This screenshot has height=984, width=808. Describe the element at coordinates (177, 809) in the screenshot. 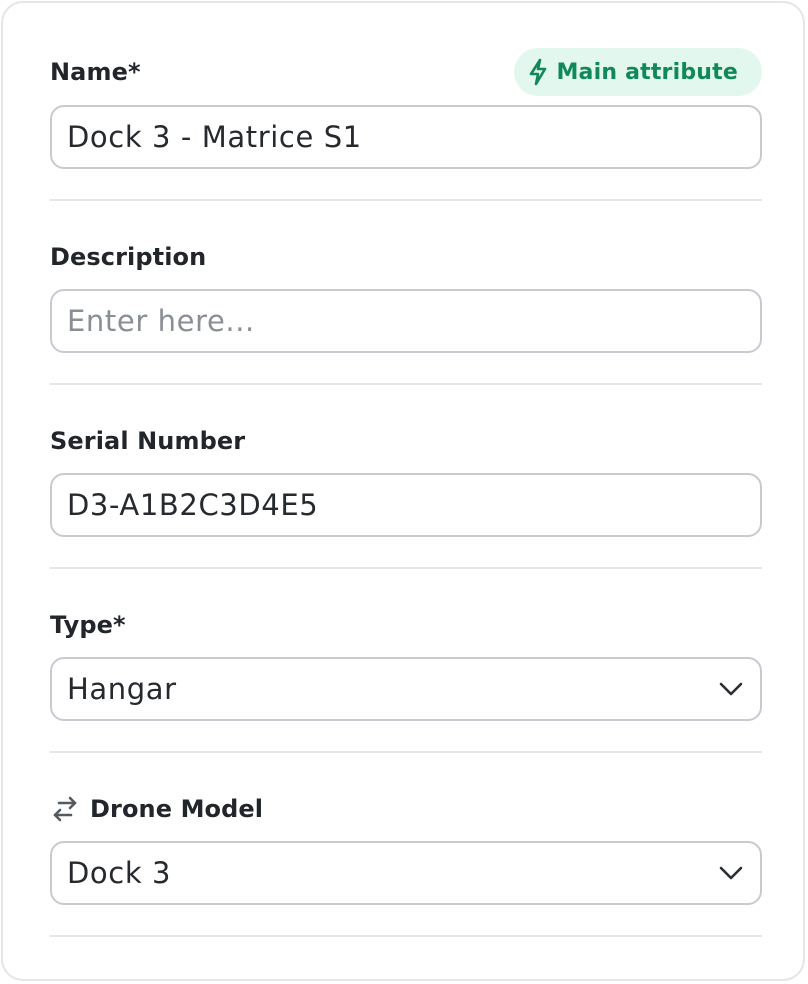

I see `drone-model-label: Drone Model` at that location.